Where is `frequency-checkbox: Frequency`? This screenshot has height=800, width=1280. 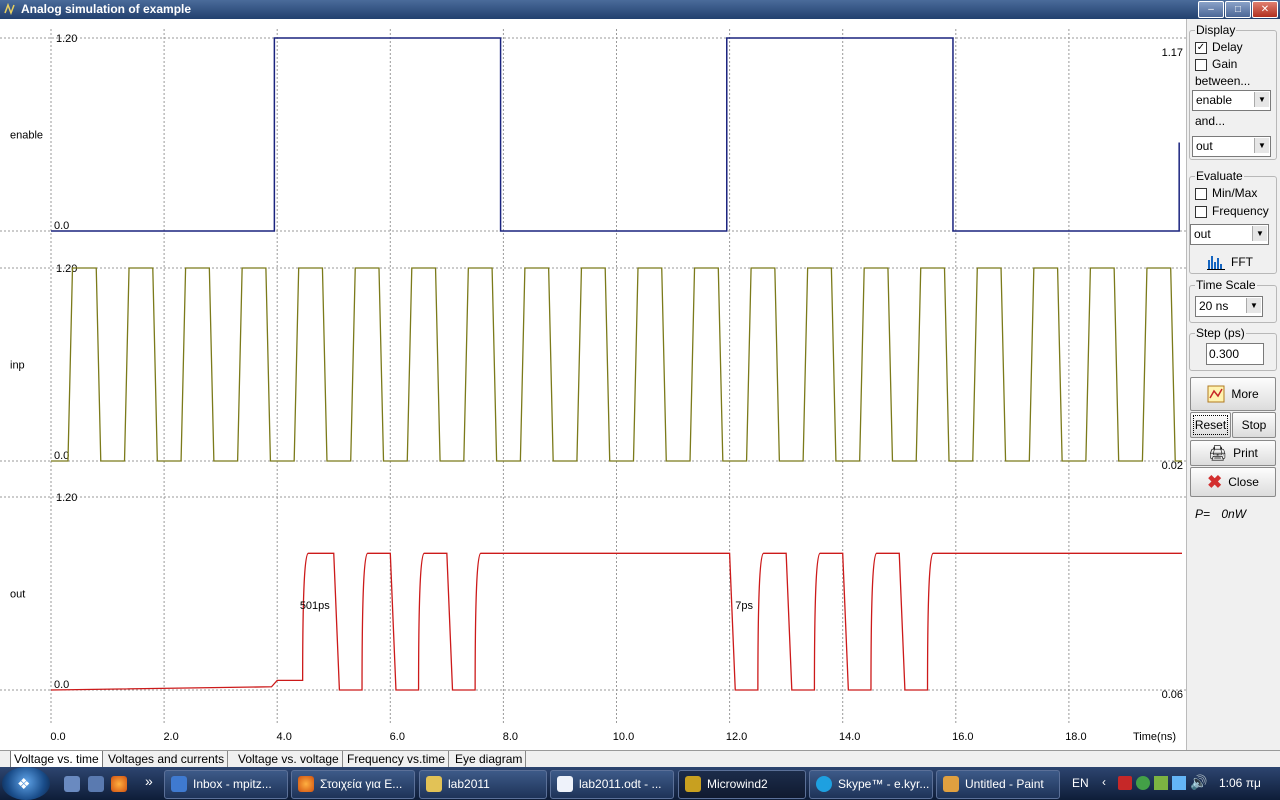 frequency-checkbox: Frequency is located at coordinates (1232, 211).